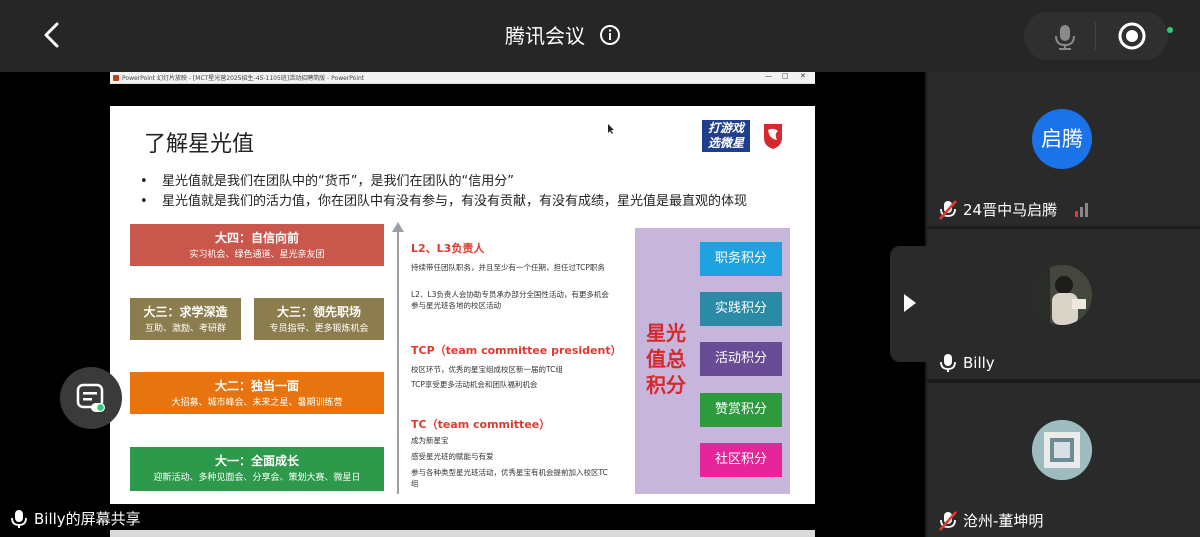 The image size is (1200, 537). Describe the element at coordinates (1062, 139) in the screenshot. I see `avatar: 启腾` at that location.